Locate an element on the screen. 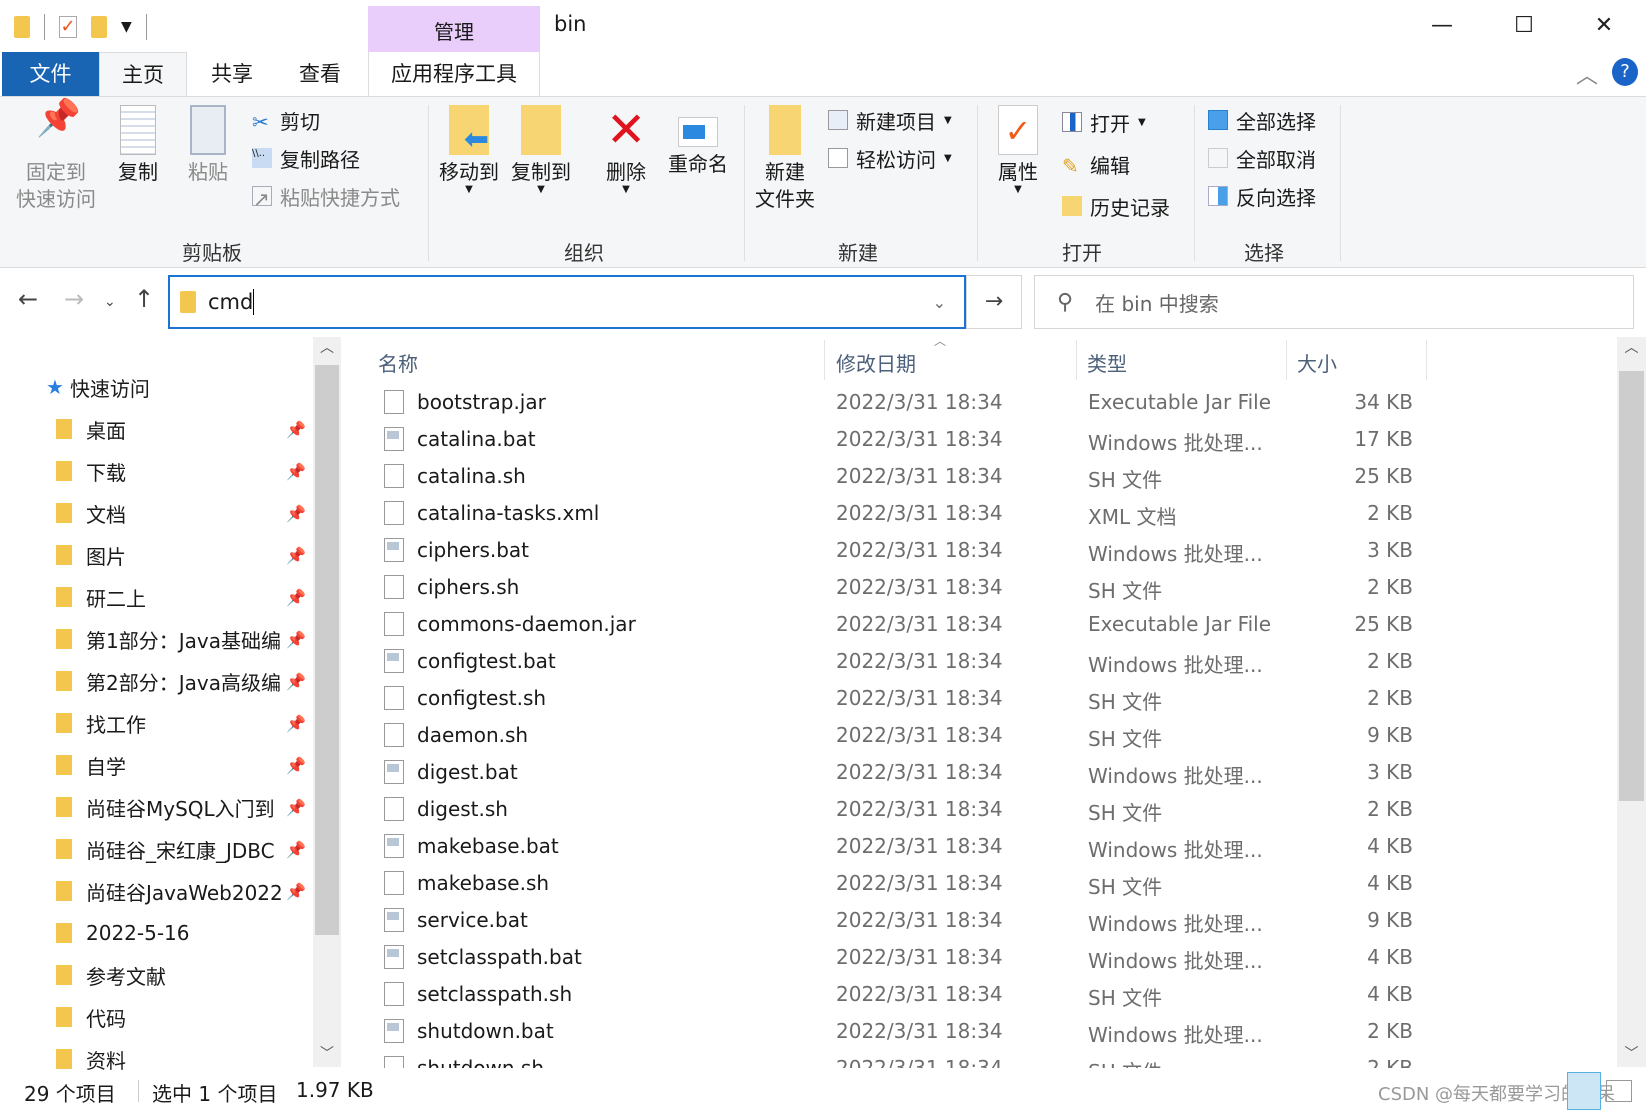  close-button: ✕ is located at coordinates (1604, 26).